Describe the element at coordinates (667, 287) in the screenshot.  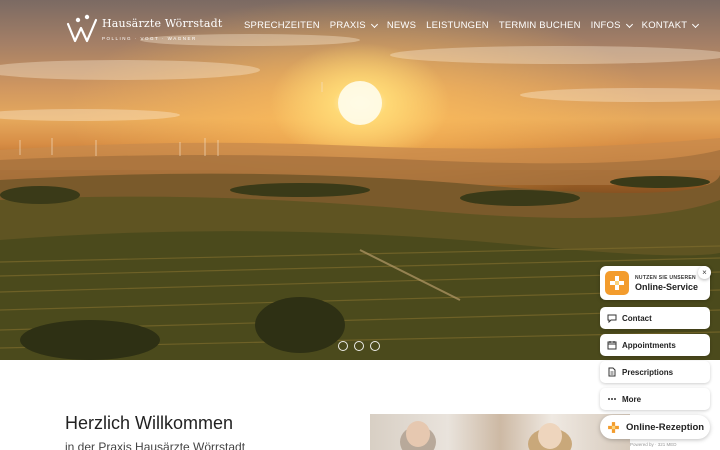
I see `widget-title: Online-Service` at that location.